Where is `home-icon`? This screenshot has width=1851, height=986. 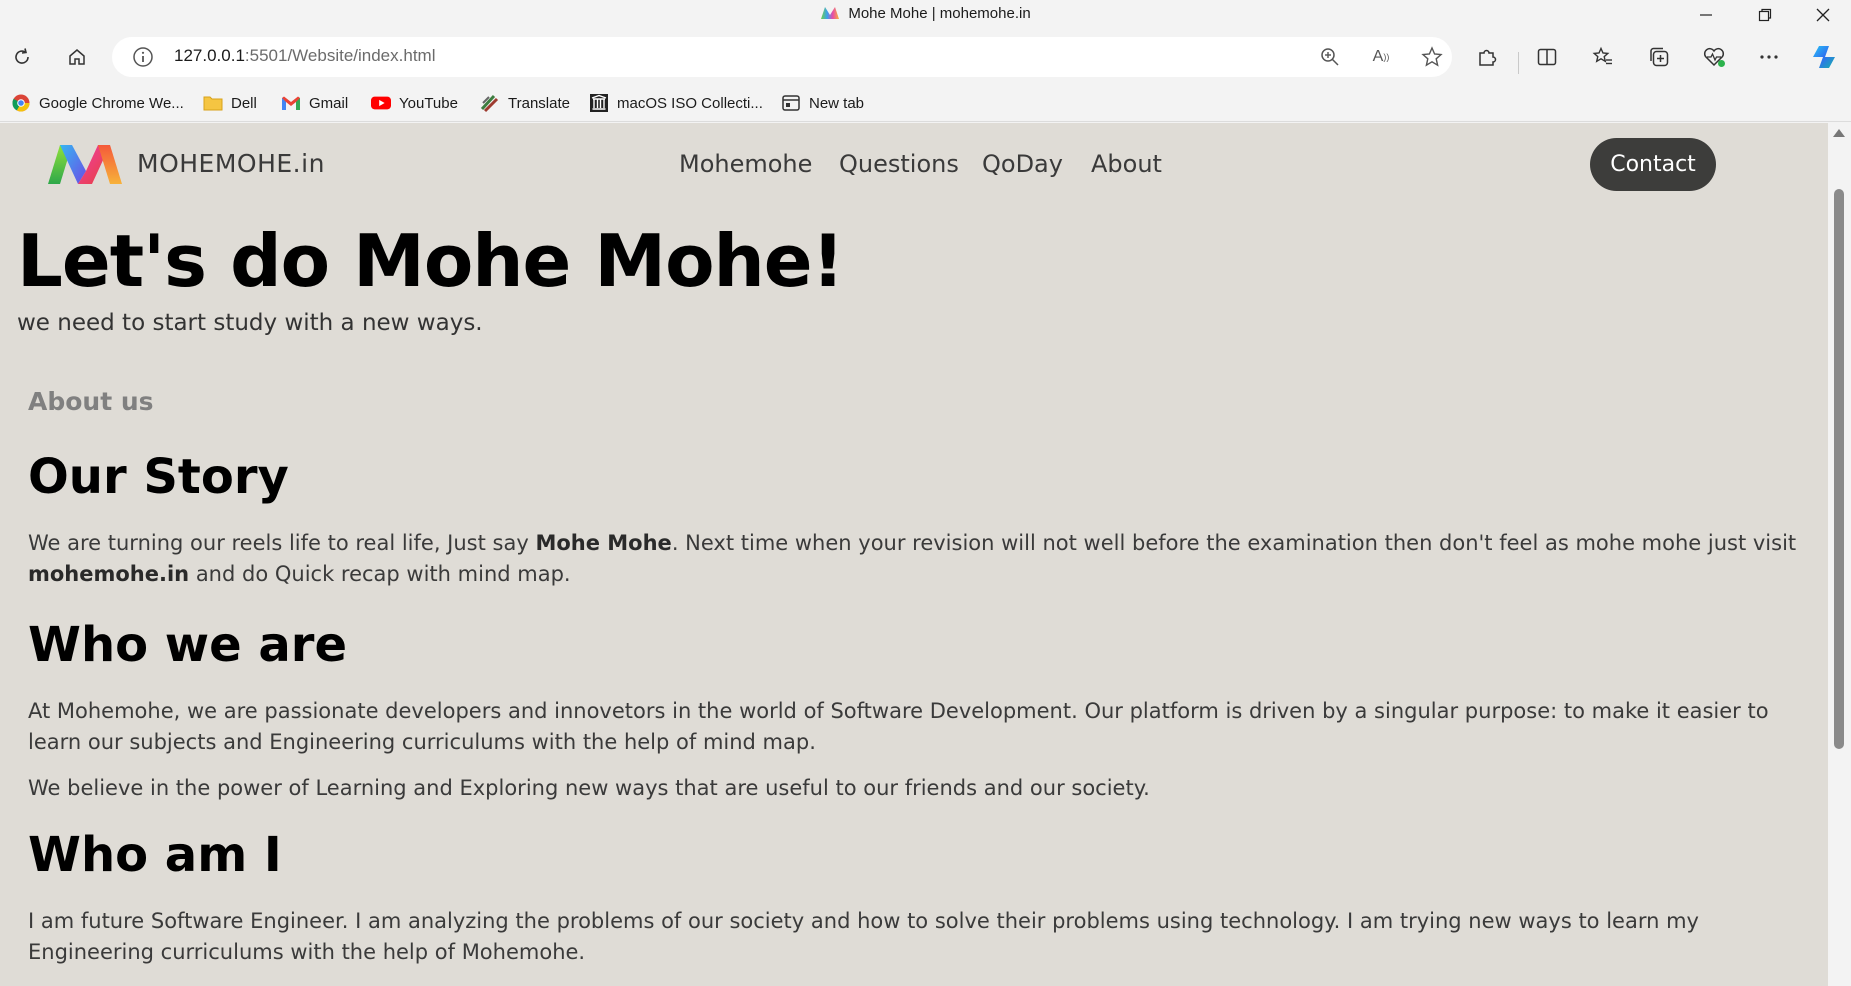 home-icon is located at coordinates (77, 57).